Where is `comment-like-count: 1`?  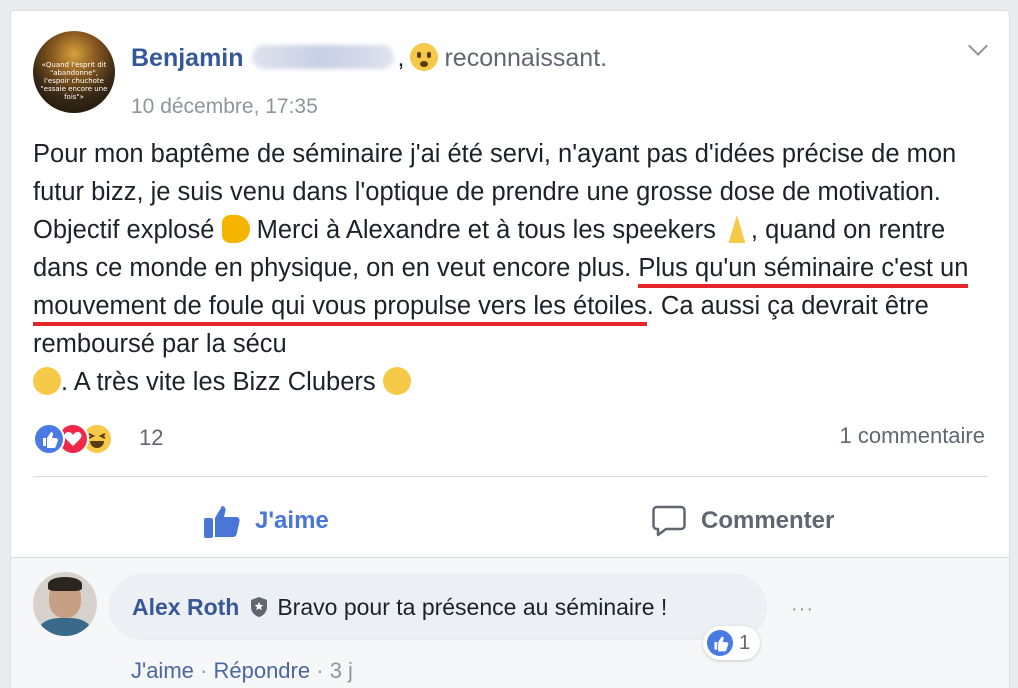 comment-like-count: 1 is located at coordinates (732, 643).